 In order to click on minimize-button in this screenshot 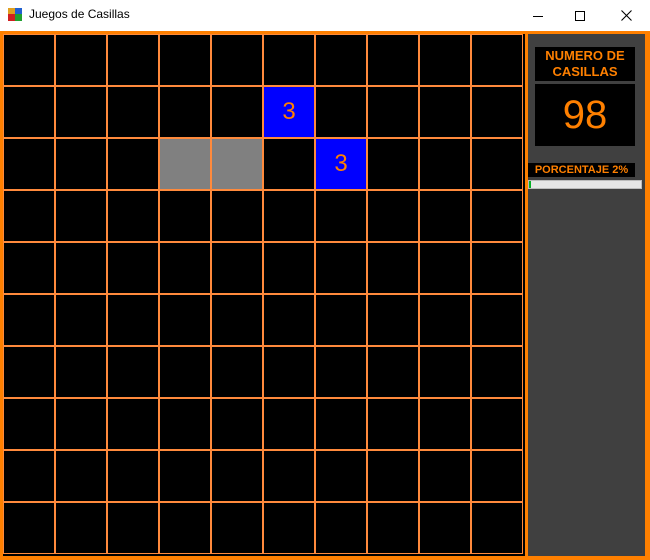, I will do `click(538, 15)`.